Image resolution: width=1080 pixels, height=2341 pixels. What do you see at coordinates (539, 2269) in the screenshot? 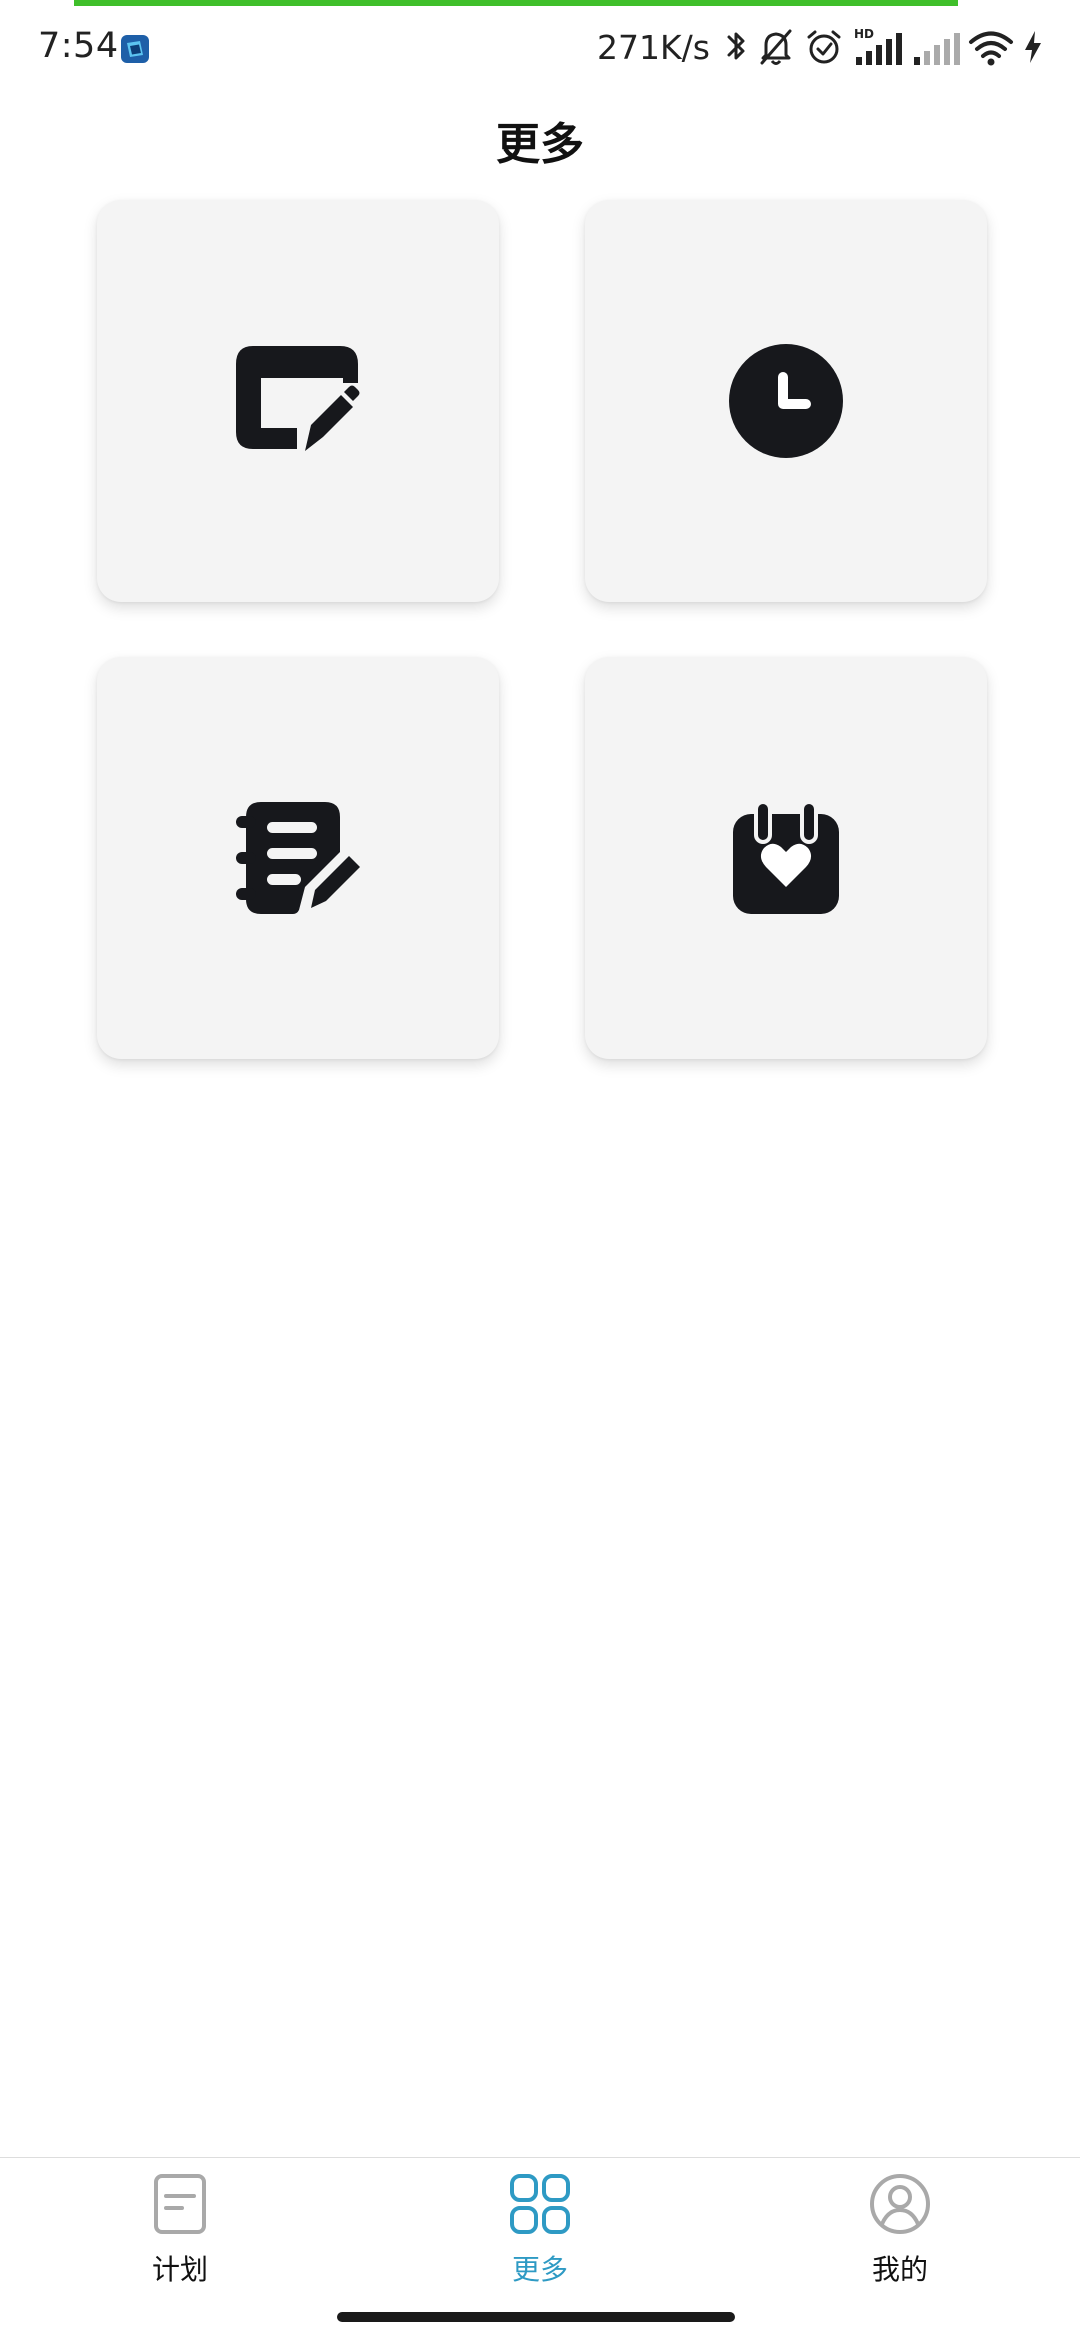
I see `tab-more-label: 更多` at bounding box center [539, 2269].